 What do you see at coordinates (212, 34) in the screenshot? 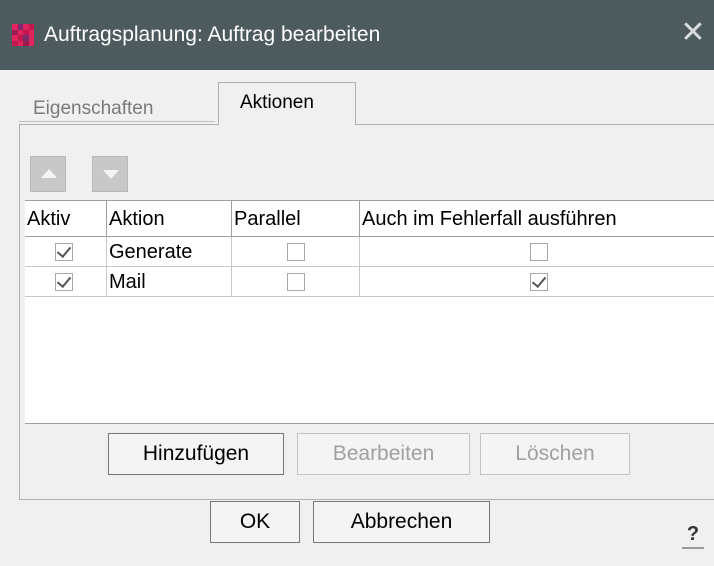
I see `window-title: Auftragsplanung: Auftrag bearbeiten` at bounding box center [212, 34].